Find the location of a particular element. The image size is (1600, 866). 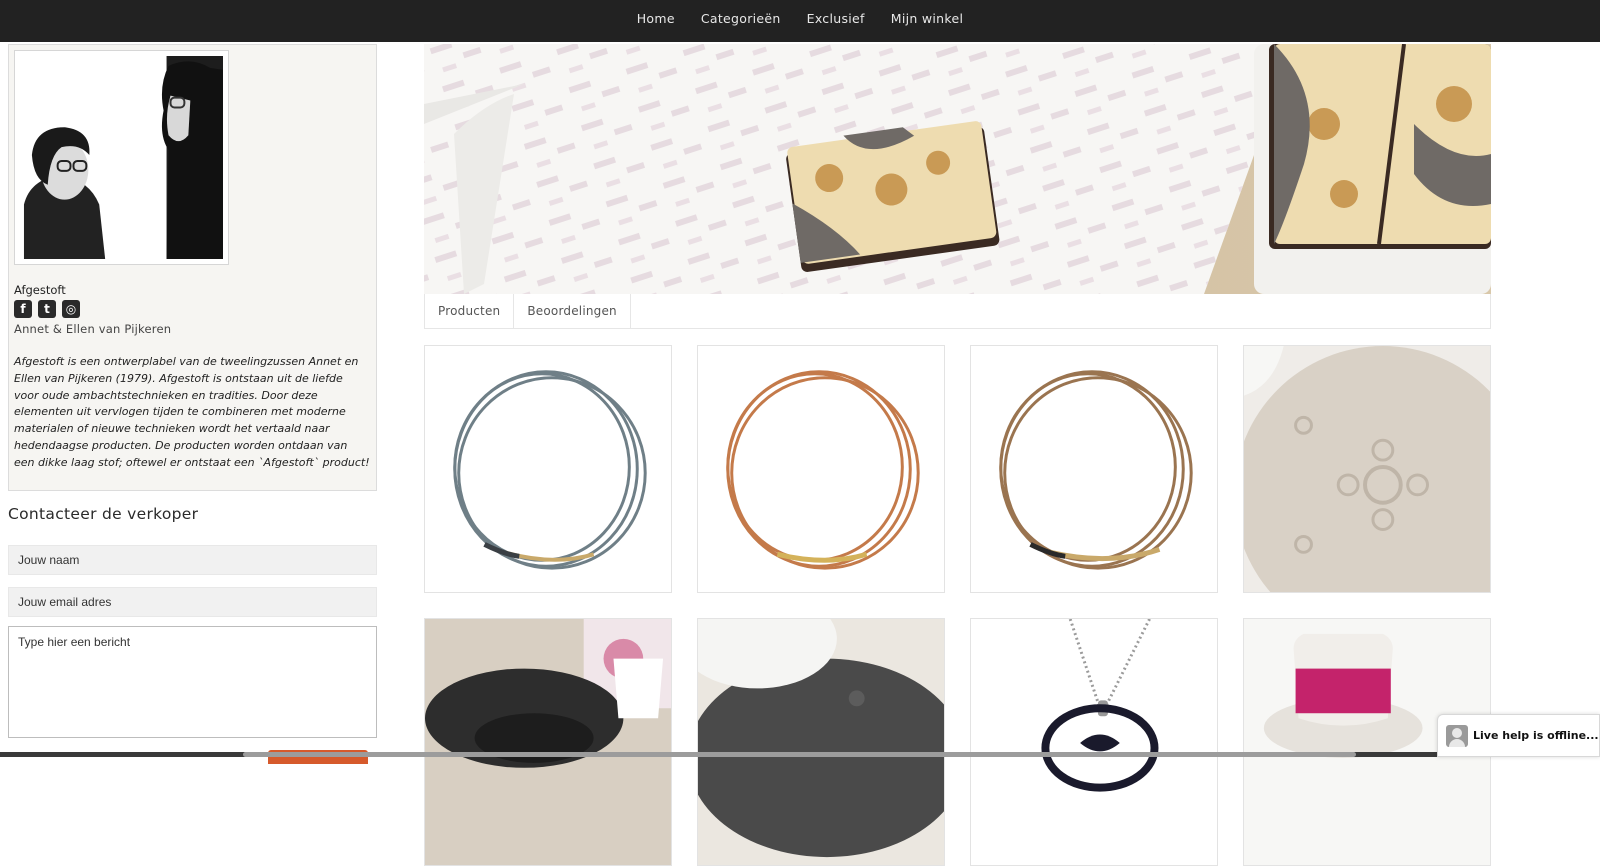

seller-photo is located at coordinates (121, 157).